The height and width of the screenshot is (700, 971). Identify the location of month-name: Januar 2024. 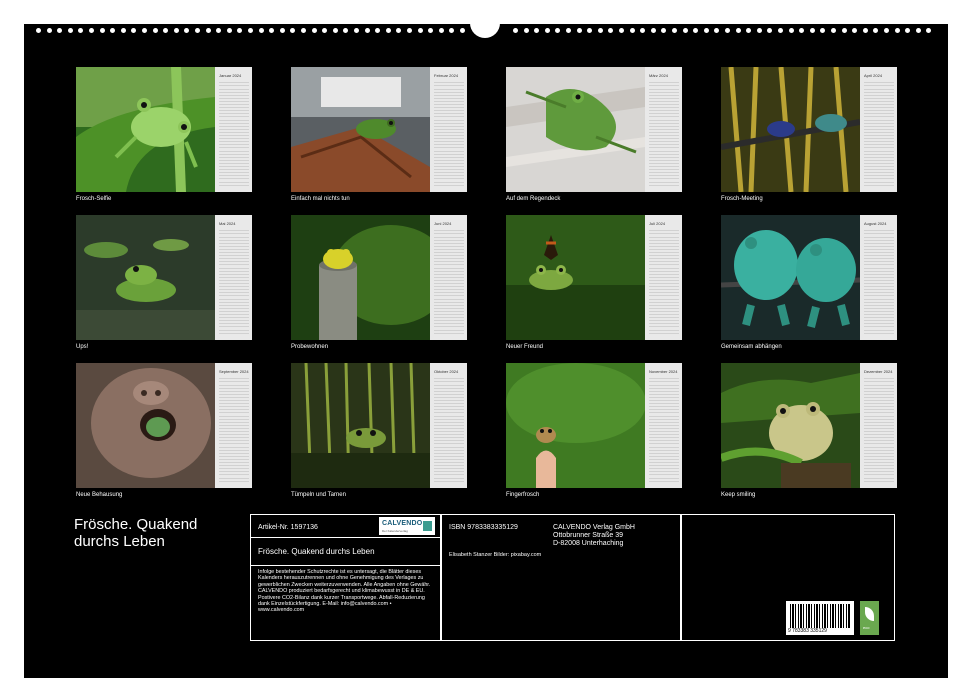
(230, 75).